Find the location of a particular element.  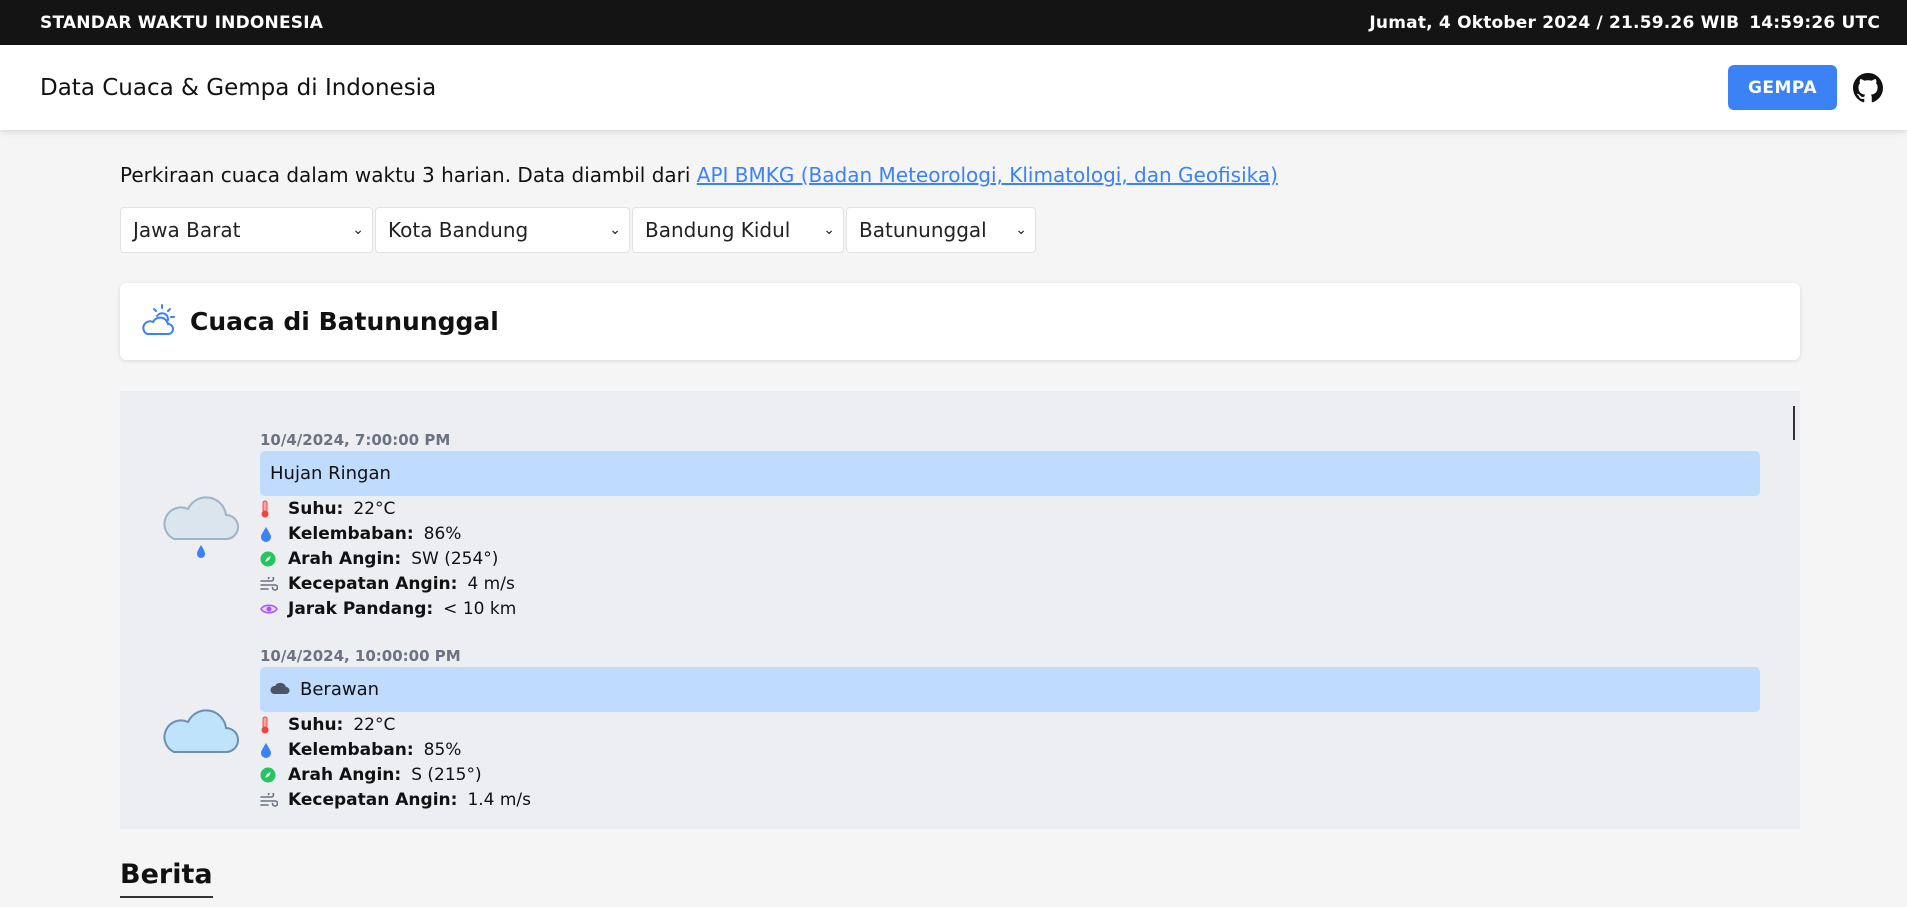

wind-speed-row: Kecepatan Angin: 4 m/s is located at coordinates (1010, 583).